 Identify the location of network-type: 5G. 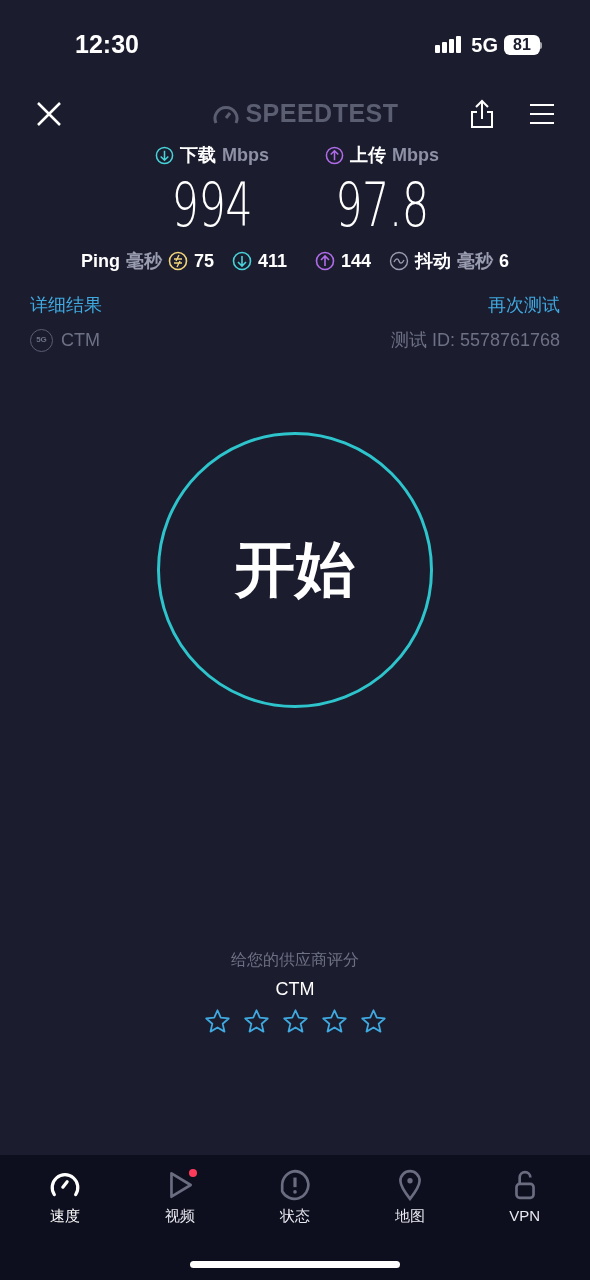
(484, 45).